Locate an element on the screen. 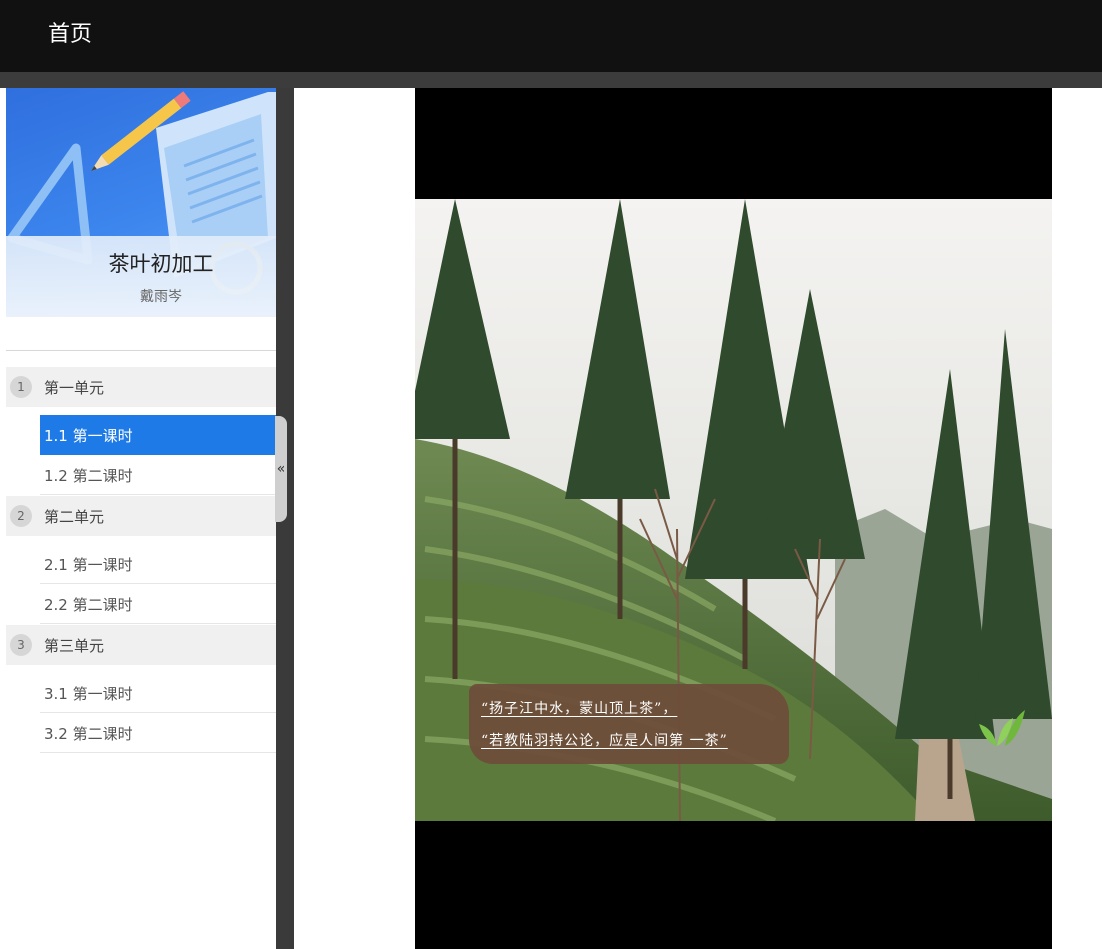 This screenshot has width=1102, height=949. lesson-label: 3.2 第二课时 is located at coordinates (88, 734).